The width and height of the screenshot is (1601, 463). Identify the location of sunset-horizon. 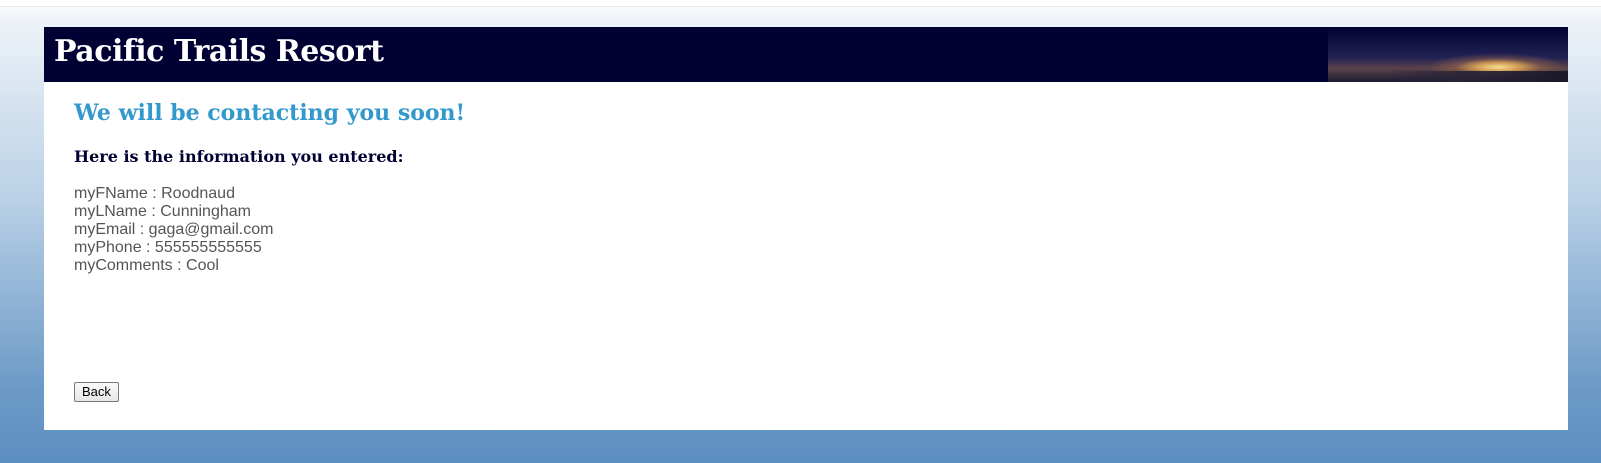
(1478, 76).